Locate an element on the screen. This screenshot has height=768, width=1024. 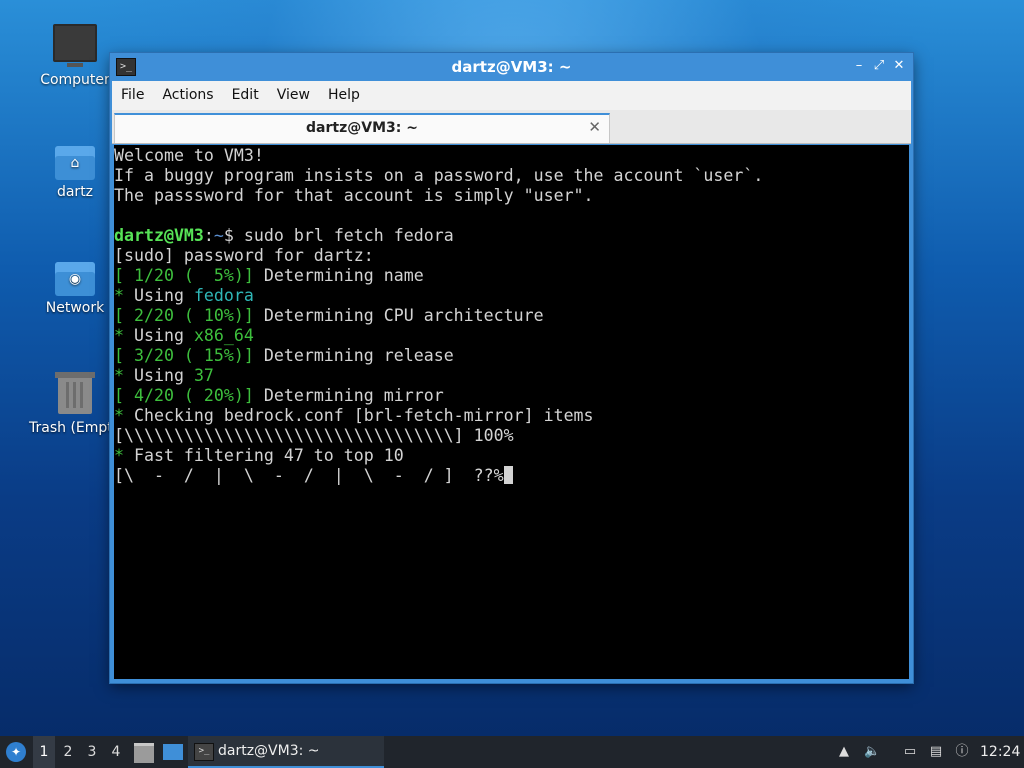
desktop-icon-label: Computer is located at coordinates (75, 80).